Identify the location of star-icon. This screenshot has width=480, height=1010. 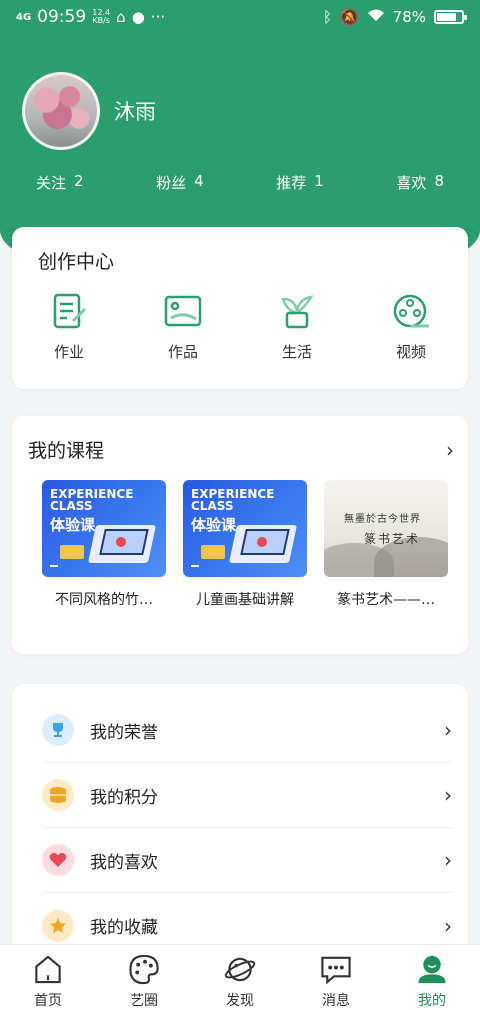
(58, 925).